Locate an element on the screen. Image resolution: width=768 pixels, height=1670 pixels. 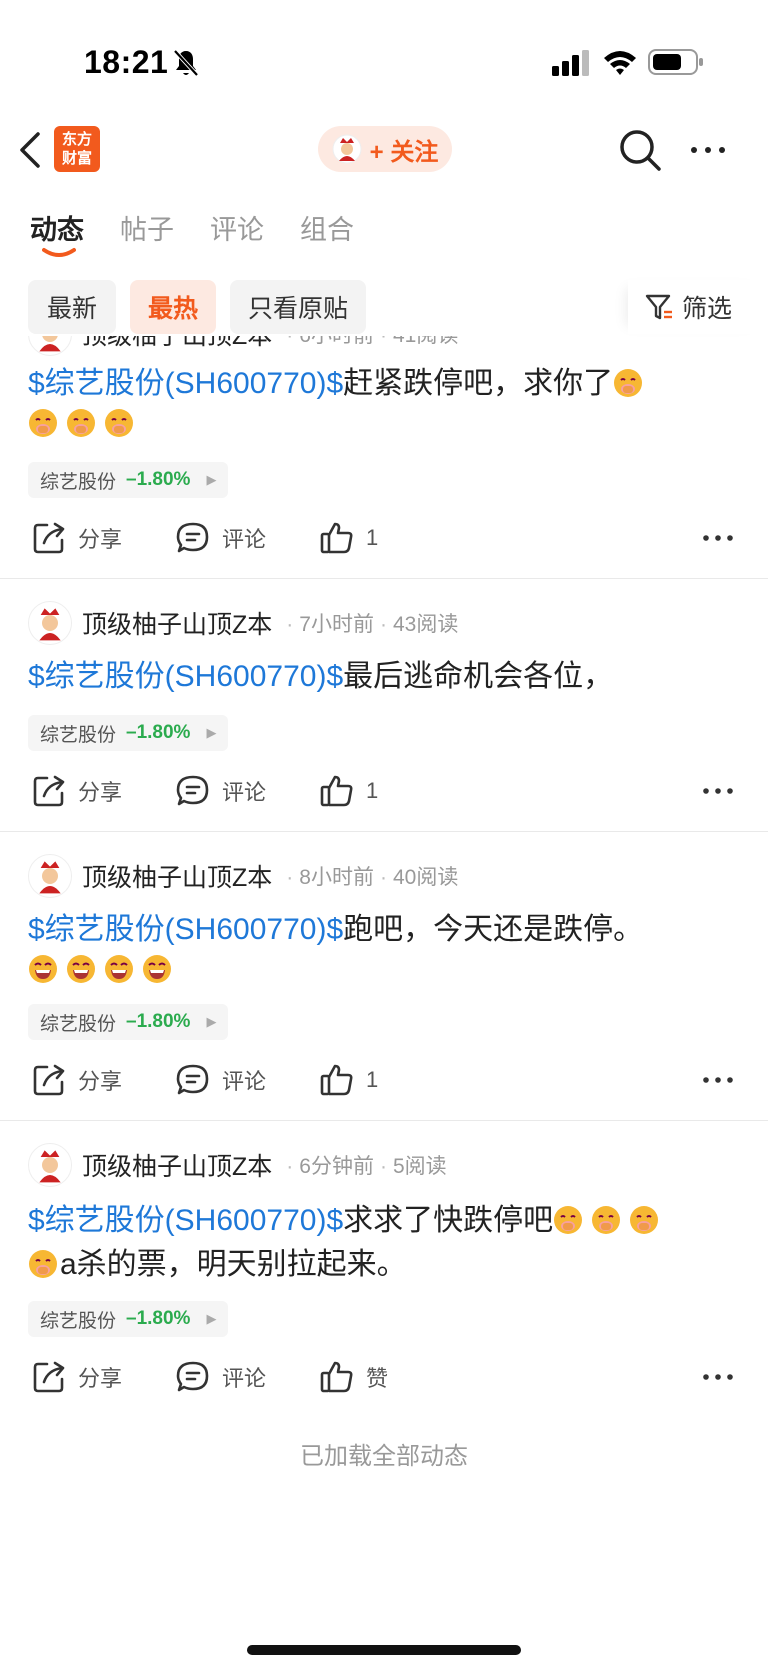
post-meta: · 6分钟前 · 5阅读 is located at coordinates (366, 1166).